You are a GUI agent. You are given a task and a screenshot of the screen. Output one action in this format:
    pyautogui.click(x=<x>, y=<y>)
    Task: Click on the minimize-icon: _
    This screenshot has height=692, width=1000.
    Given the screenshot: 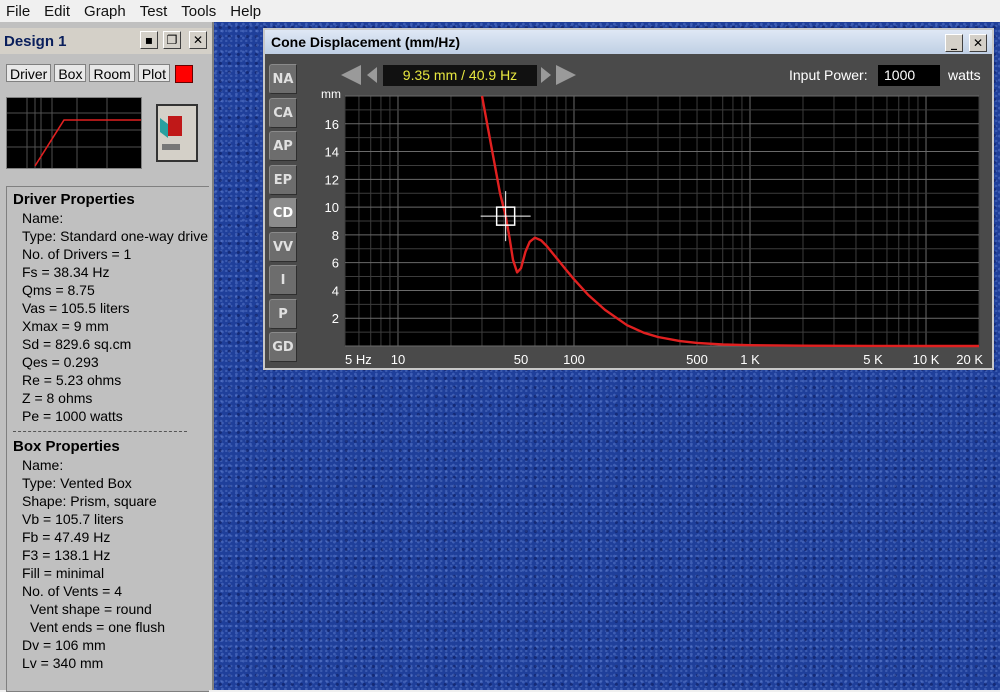 What is the action you would take?
    pyautogui.click(x=954, y=43)
    